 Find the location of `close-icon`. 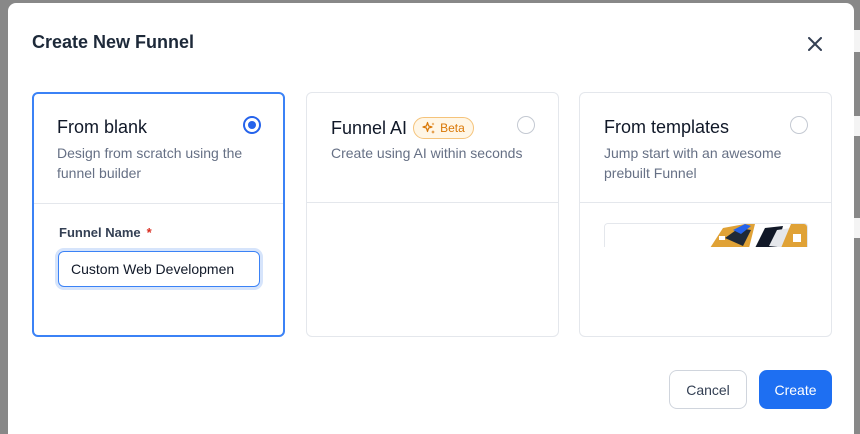

close-icon is located at coordinates (815, 44).